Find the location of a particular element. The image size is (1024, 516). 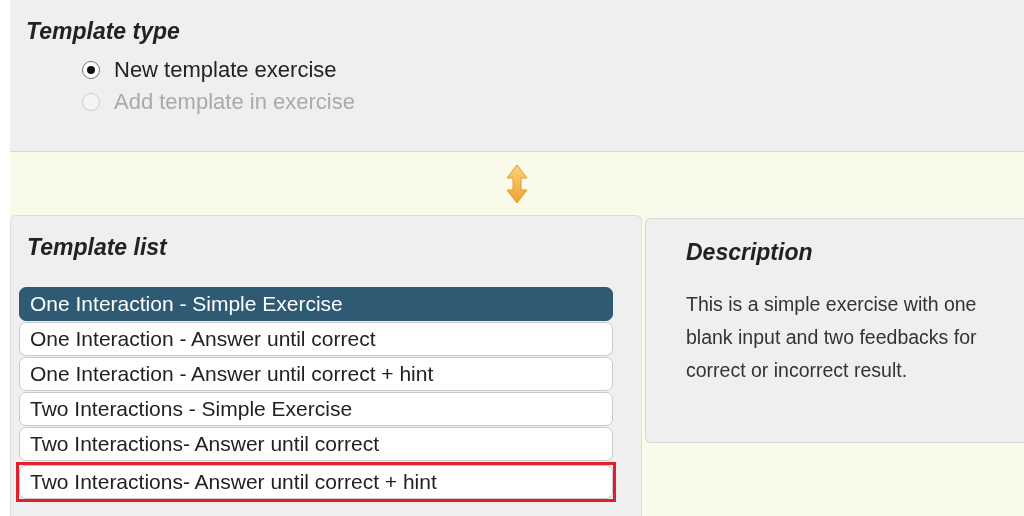

template-list-item: One Interaction - Simple Exercise is located at coordinates (316, 304).